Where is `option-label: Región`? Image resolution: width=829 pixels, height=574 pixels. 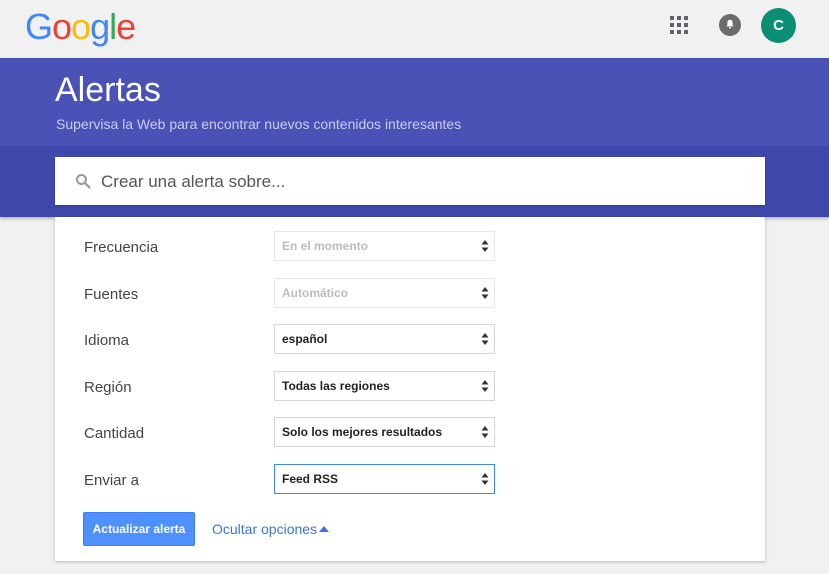
option-label: Región is located at coordinates (108, 387).